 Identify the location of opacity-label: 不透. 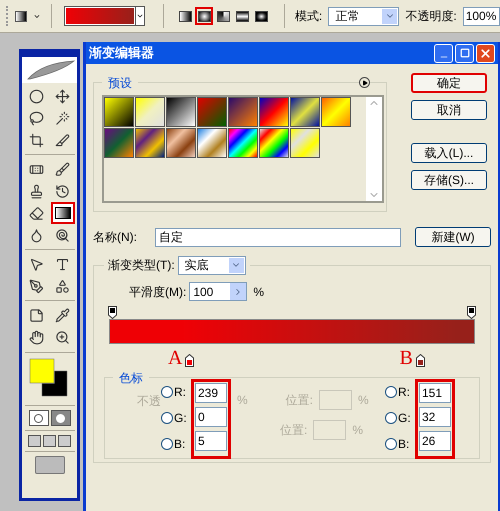
(148, 401).